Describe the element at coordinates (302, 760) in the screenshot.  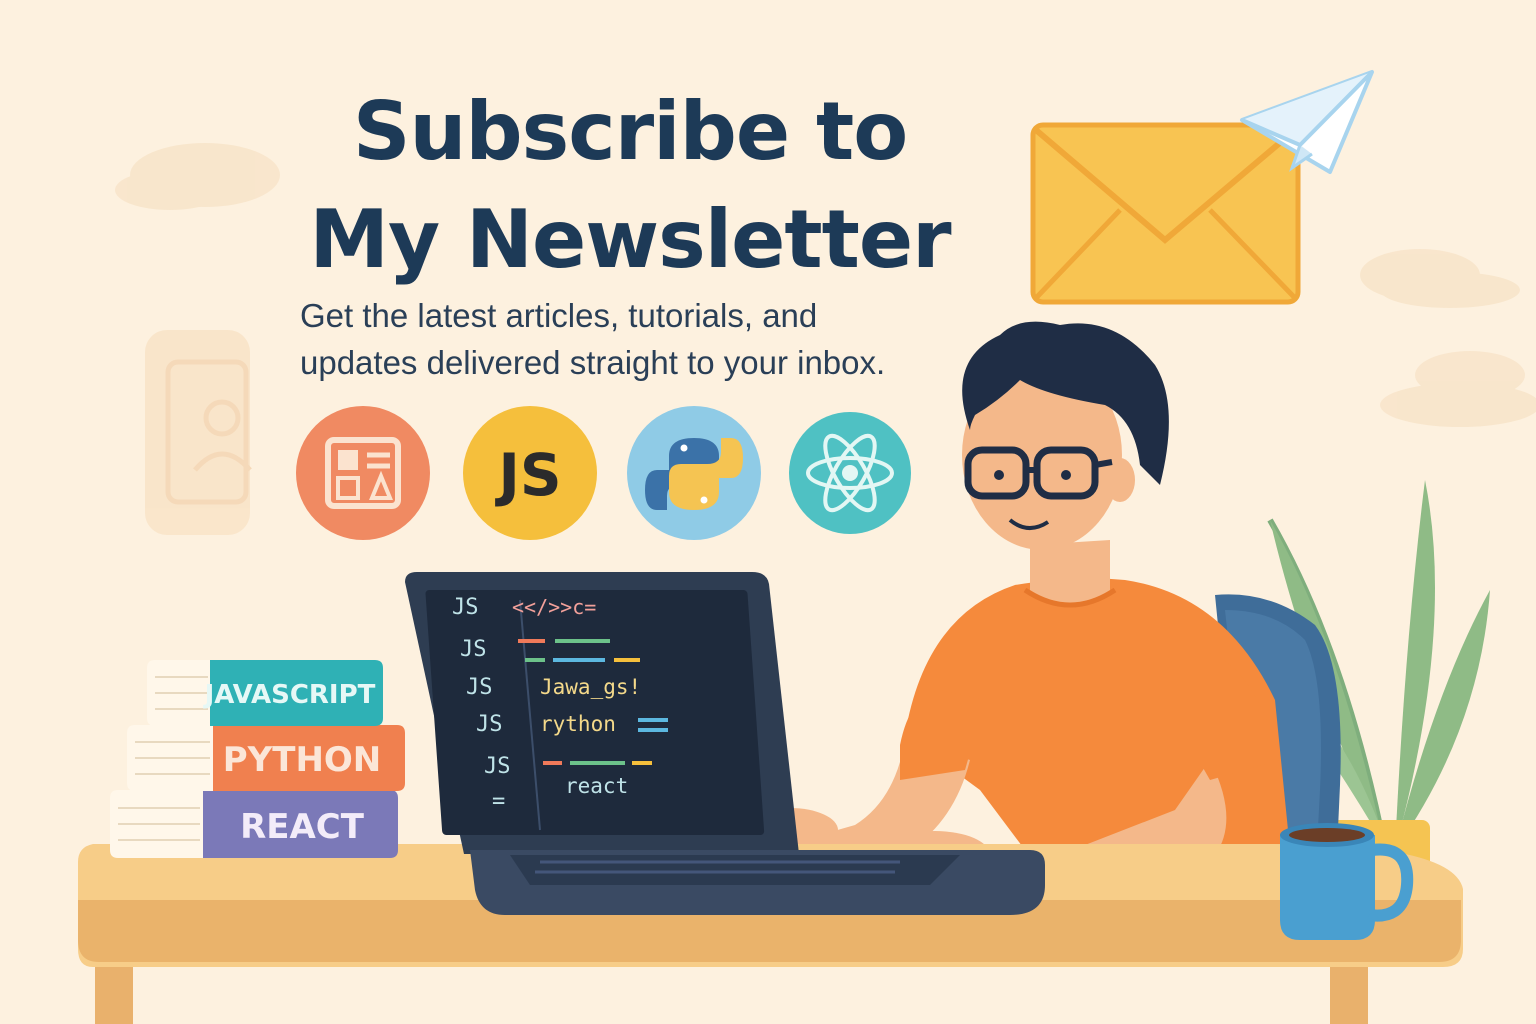
I see `book-python-label: PYTHON` at that location.